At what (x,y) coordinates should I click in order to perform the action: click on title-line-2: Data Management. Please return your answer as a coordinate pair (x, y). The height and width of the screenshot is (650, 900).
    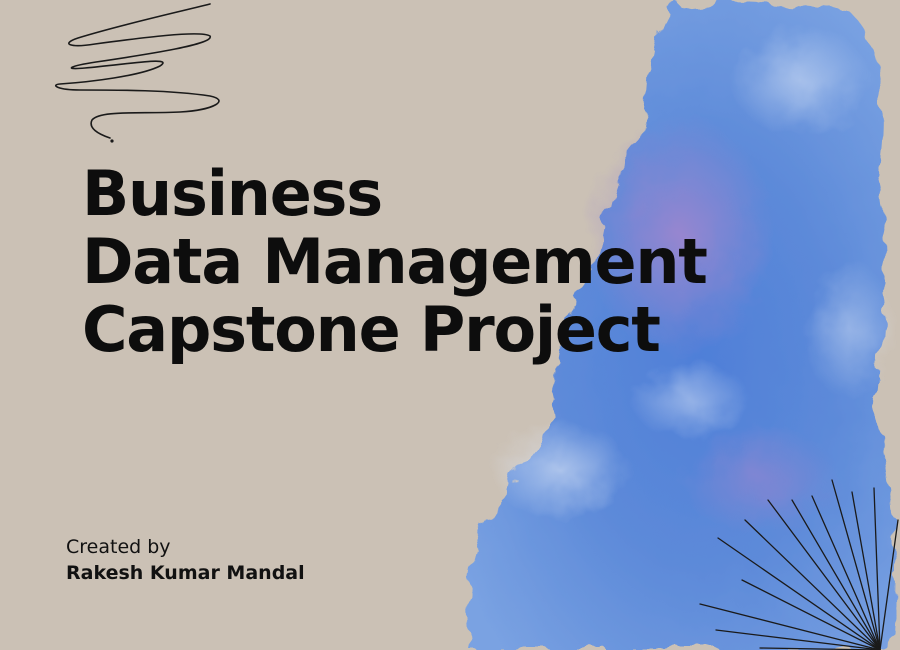
    Looking at the image, I should click on (395, 261).